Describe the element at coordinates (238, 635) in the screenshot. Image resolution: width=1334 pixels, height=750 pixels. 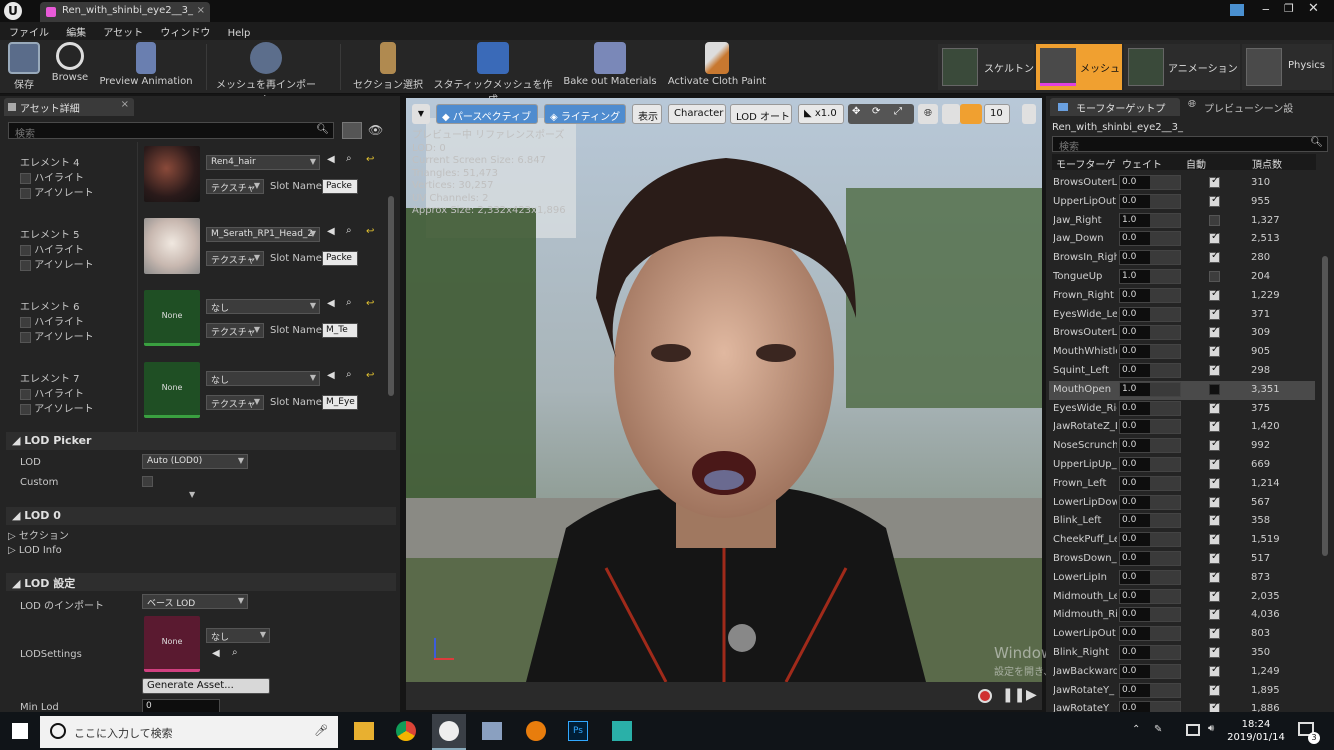
I see `lod-settings-combo: なし` at that location.